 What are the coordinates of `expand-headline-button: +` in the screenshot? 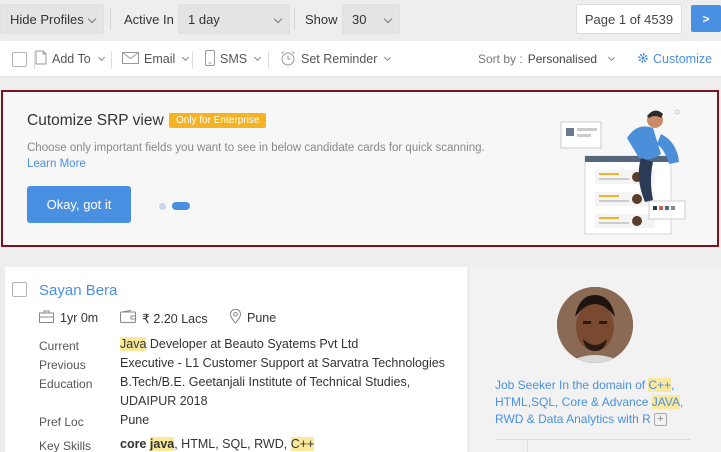 It's located at (660, 420).